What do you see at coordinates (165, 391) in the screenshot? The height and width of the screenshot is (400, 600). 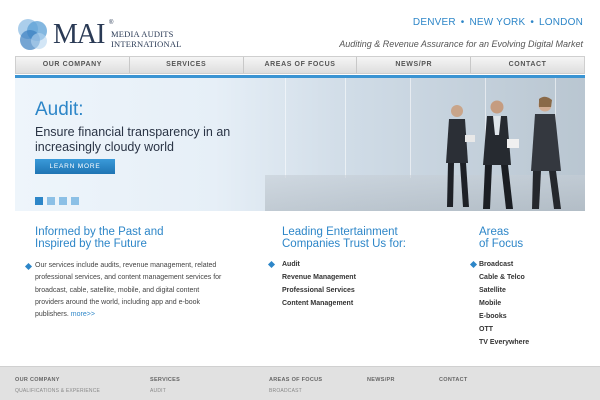 I see `footer-link: AUDIT` at bounding box center [165, 391].